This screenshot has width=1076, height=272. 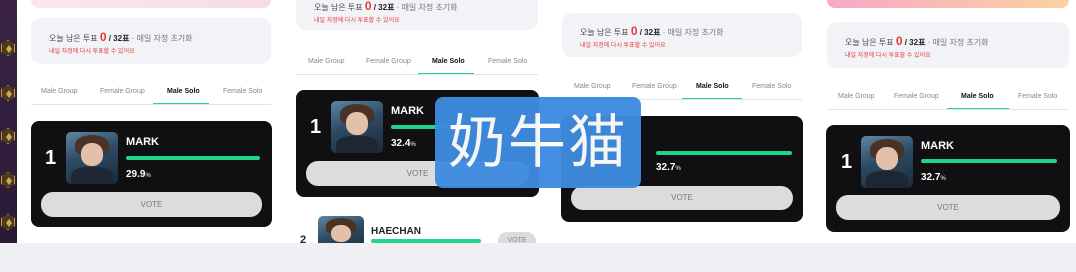 What do you see at coordinates (538, 257) in the screenshot?
I see `bottom-bar` at bounding box center [538, 257].